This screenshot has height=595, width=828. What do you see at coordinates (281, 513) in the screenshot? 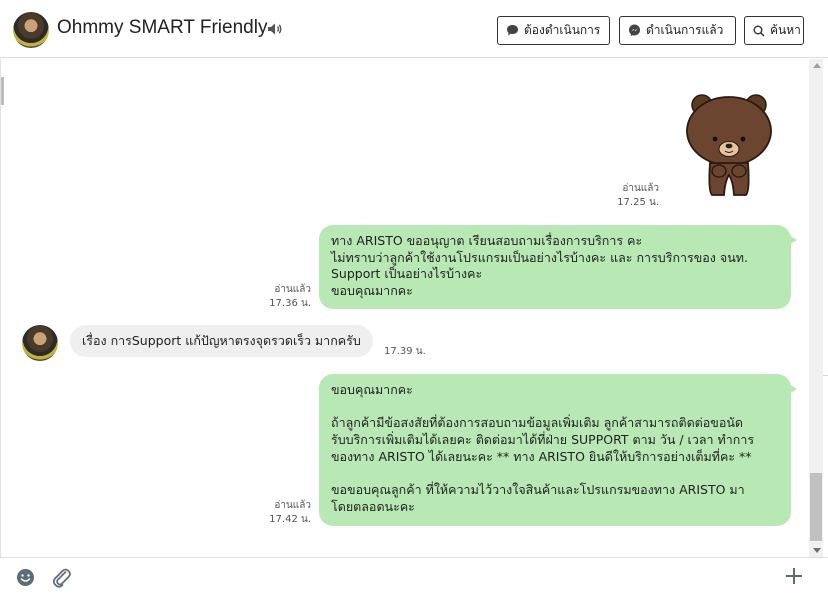
I see `out2-meta: อ่านแล้ว 17.42 น.` at bounding box center [281, 513].